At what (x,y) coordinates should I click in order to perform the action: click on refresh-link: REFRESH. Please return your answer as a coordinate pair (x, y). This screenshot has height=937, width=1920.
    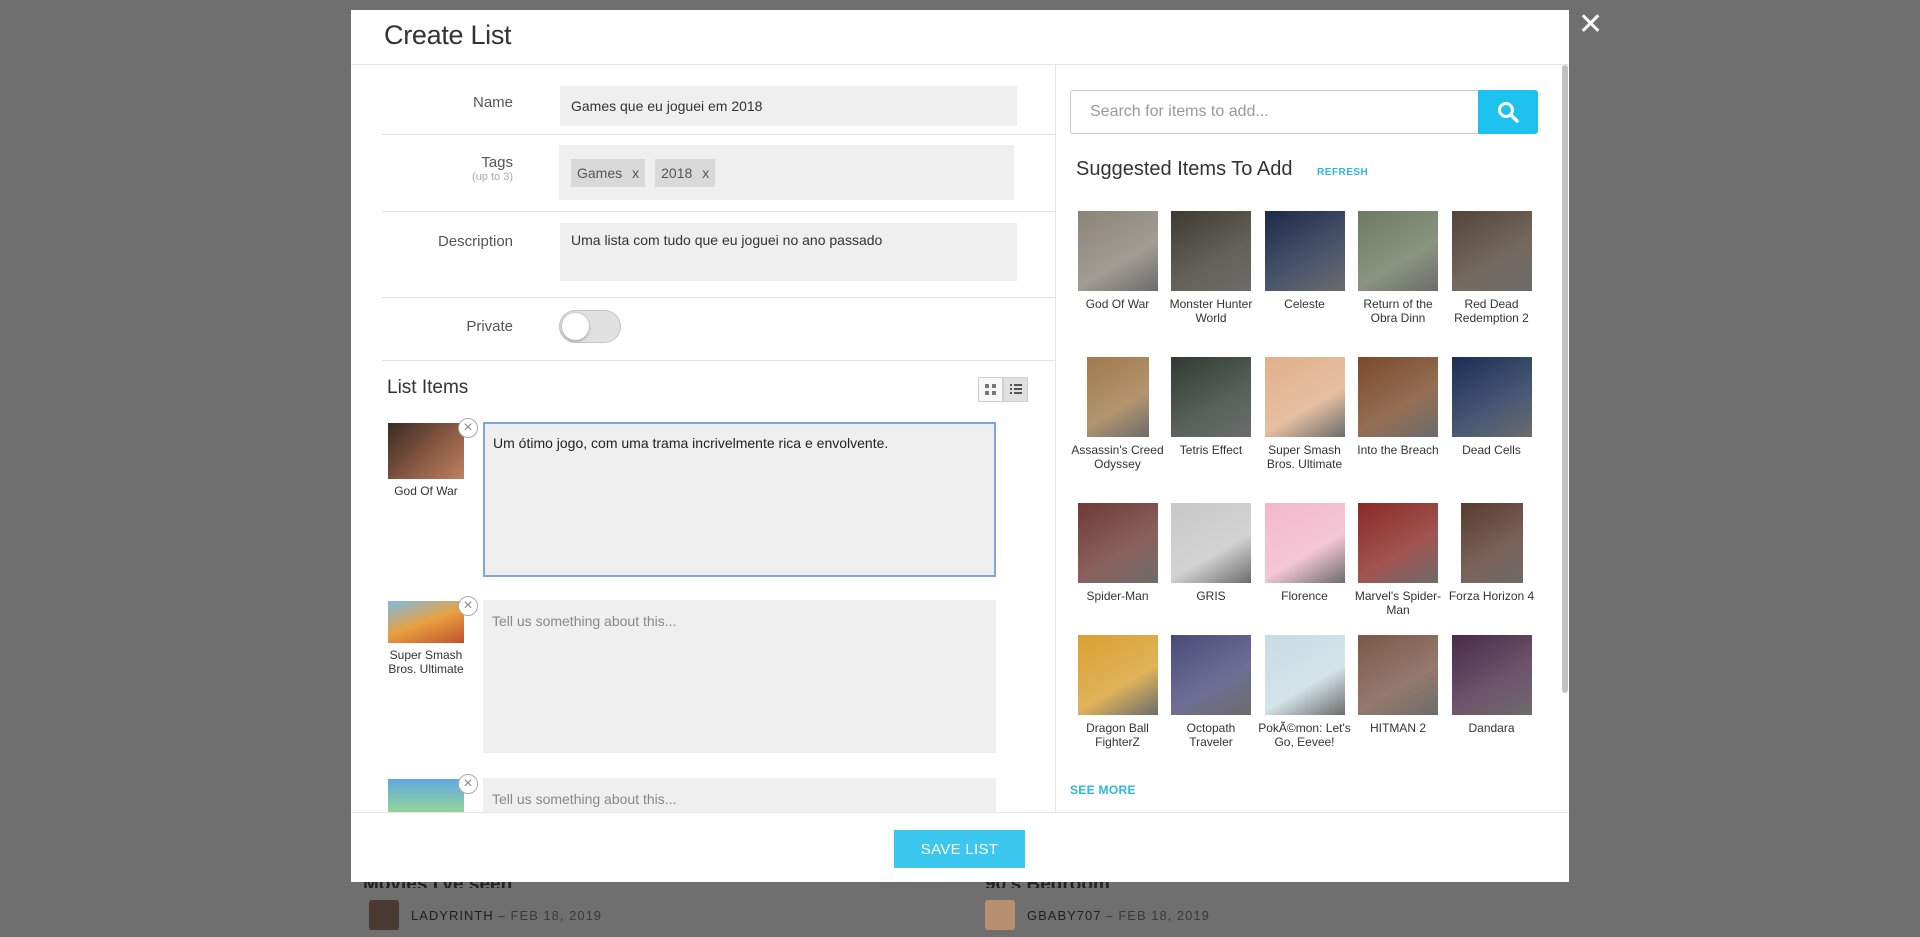
    Looking at the image, I should click on (1342, 172).